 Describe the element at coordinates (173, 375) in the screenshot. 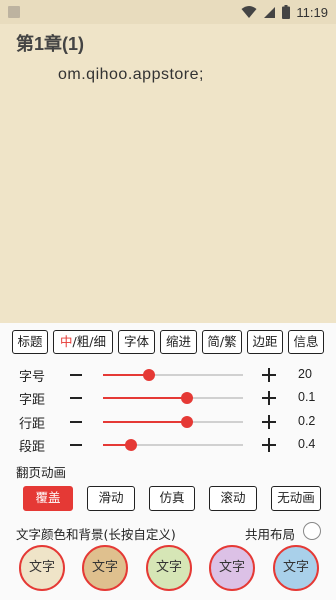

I see `font-size-slider` at that location.